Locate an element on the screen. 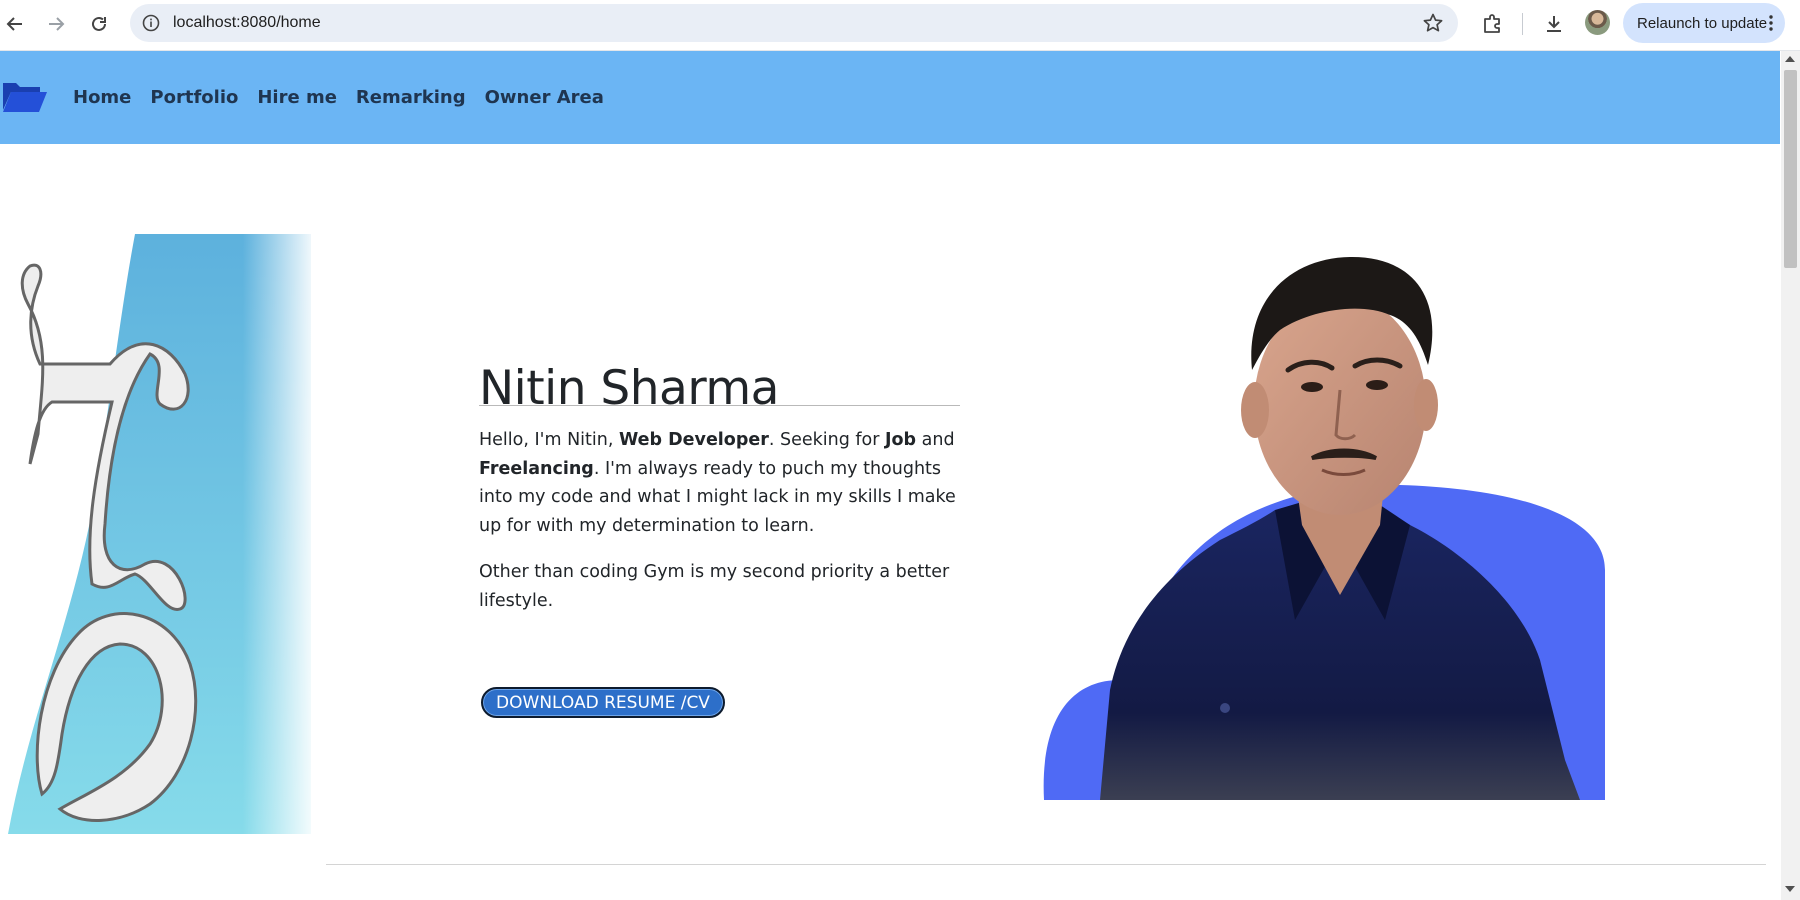 This screenshot has width=1800, height=900. relaunch-label: Relaunch to update is located at coordinates (1702, 23).